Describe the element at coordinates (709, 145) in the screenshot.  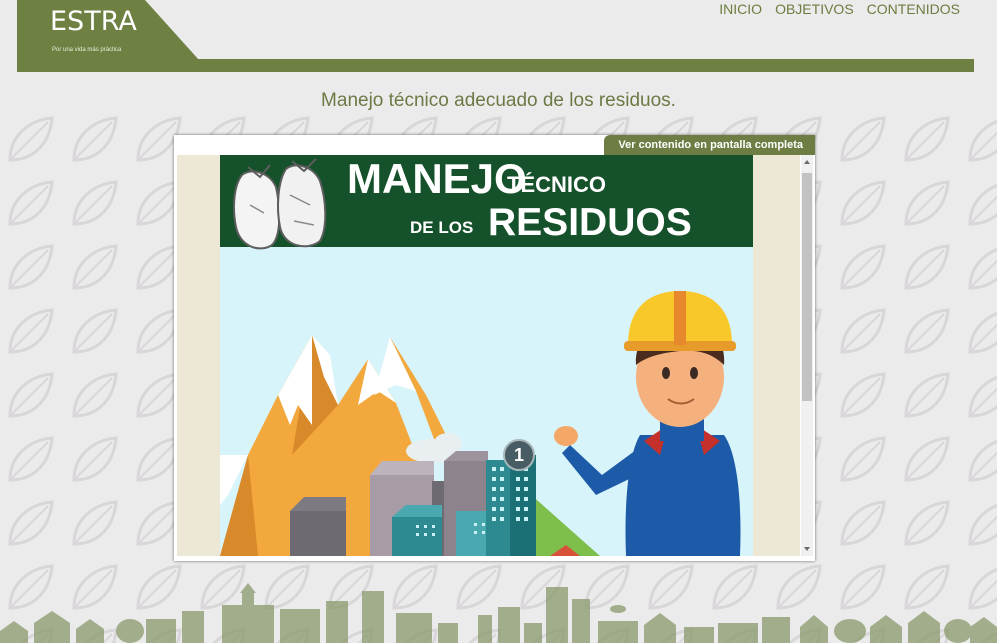
I see `fullscreen-button: Ver contenido en pantalla completa` at that location.